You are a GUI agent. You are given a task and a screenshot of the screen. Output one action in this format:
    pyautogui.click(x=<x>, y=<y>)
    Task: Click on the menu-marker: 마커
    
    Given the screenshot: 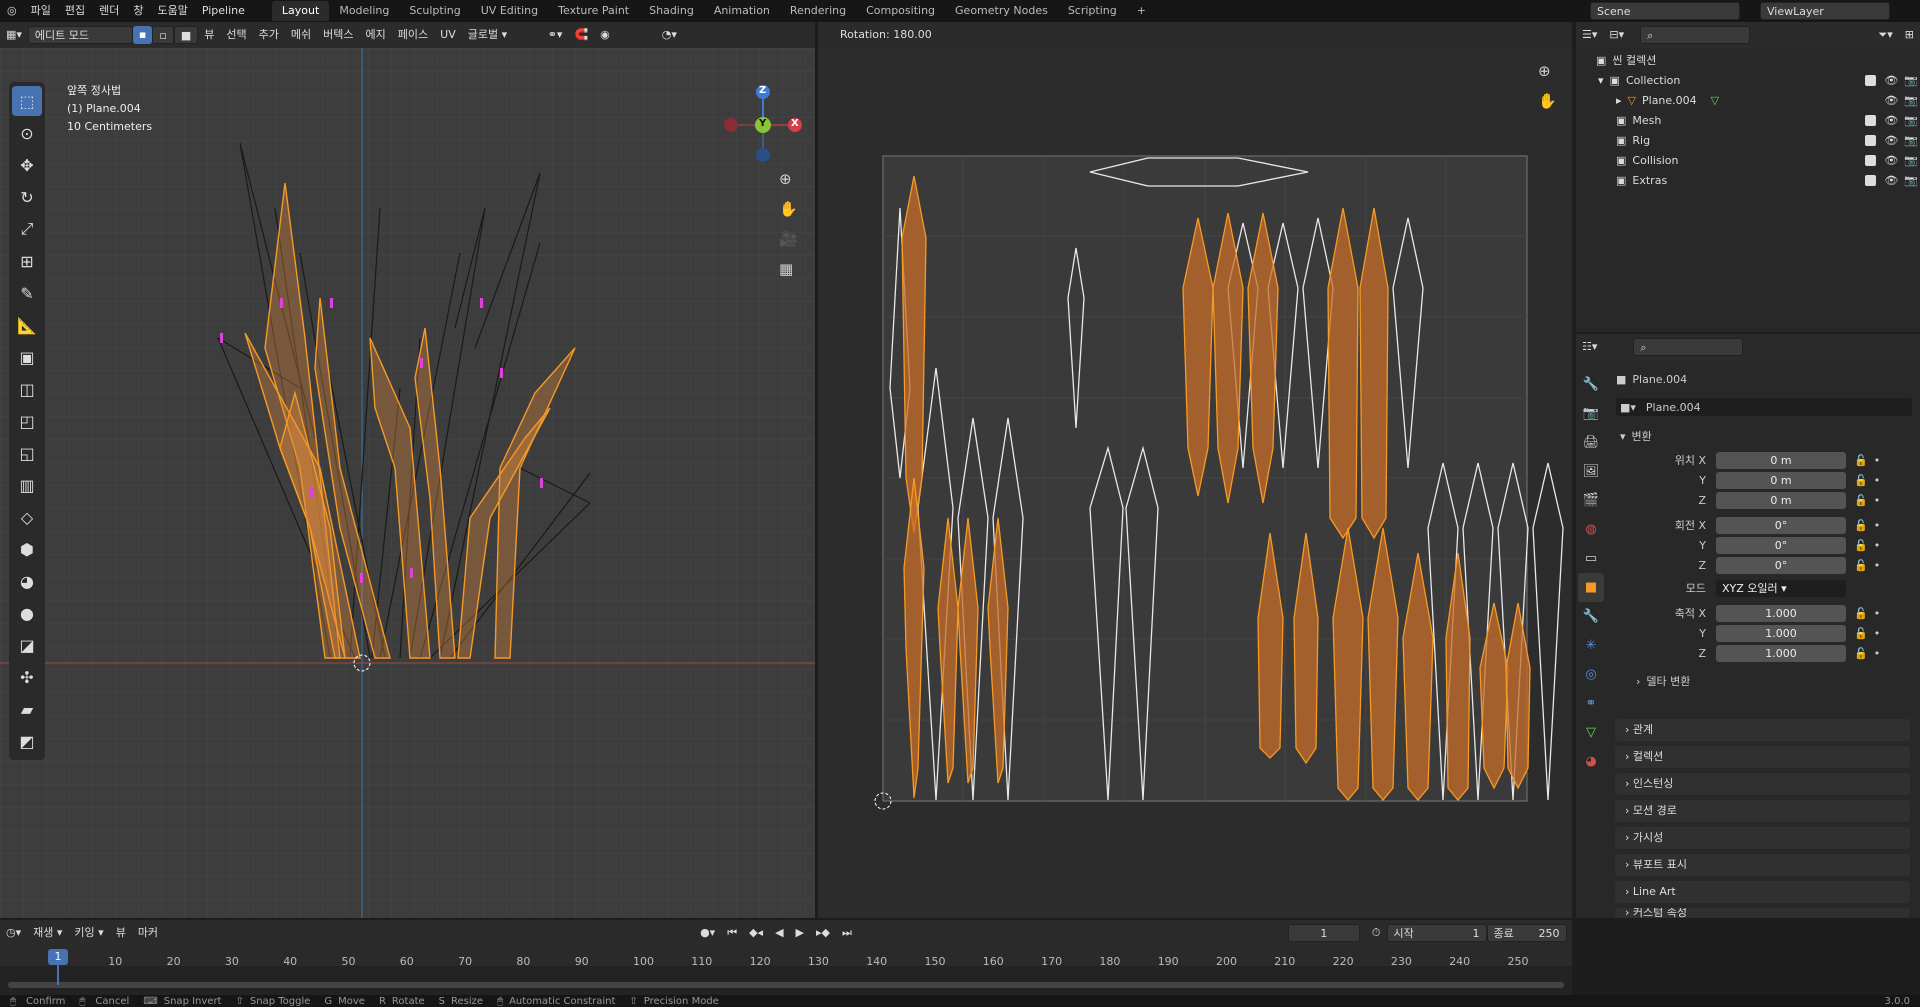 What is the action you would take?
    pyautogui.click(x=148, y=933)
    